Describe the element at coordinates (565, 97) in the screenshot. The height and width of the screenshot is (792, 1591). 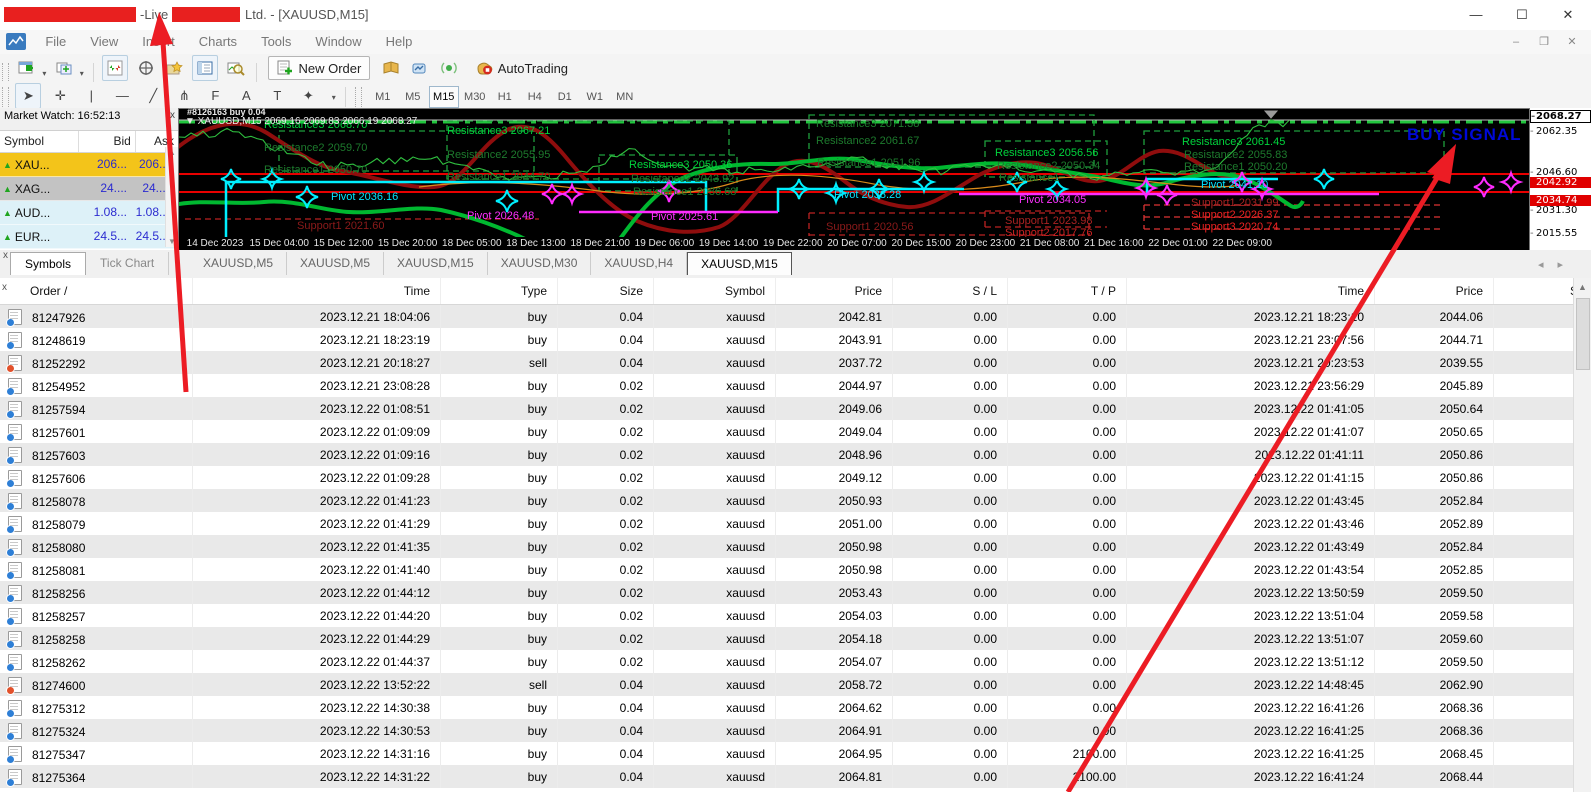
I see `timeframe-d1: D1` at that location.